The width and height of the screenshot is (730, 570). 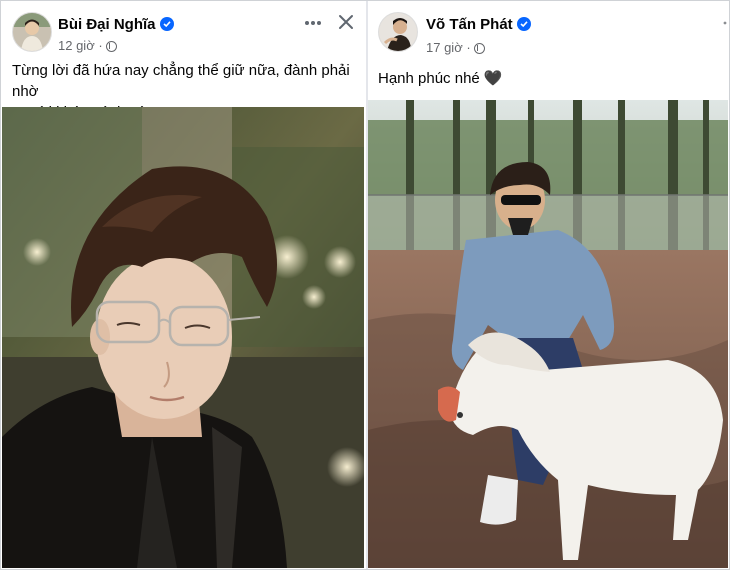 I want to click on post-time: 12 giờ, so click(x=76, y=45).